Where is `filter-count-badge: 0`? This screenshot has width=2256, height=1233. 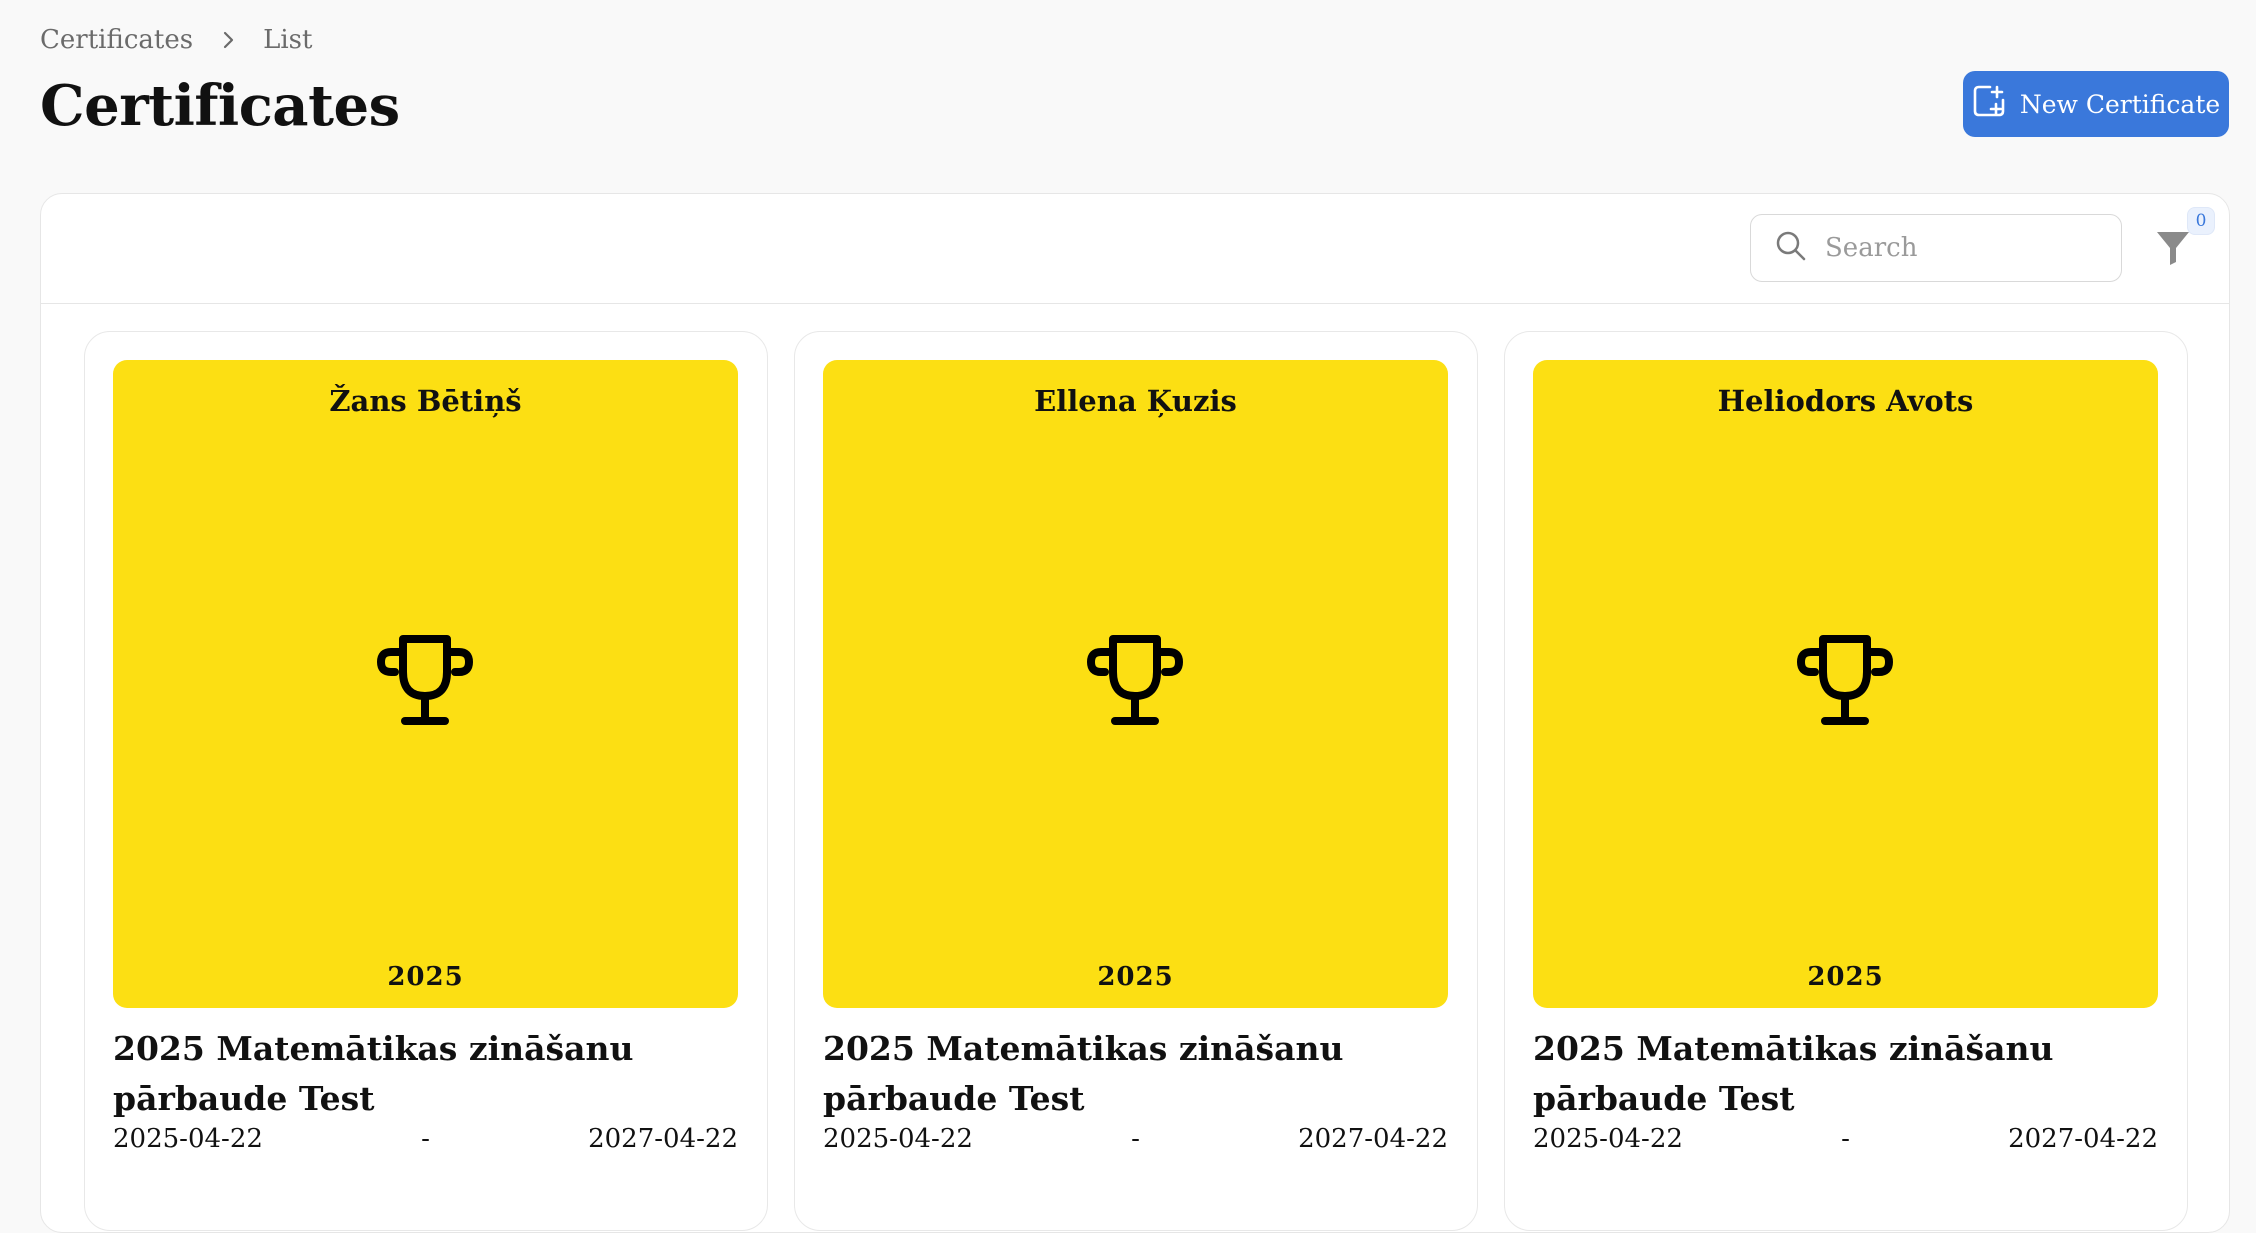
filter-count-badge: 0 is located at coordinates (2201, 221).